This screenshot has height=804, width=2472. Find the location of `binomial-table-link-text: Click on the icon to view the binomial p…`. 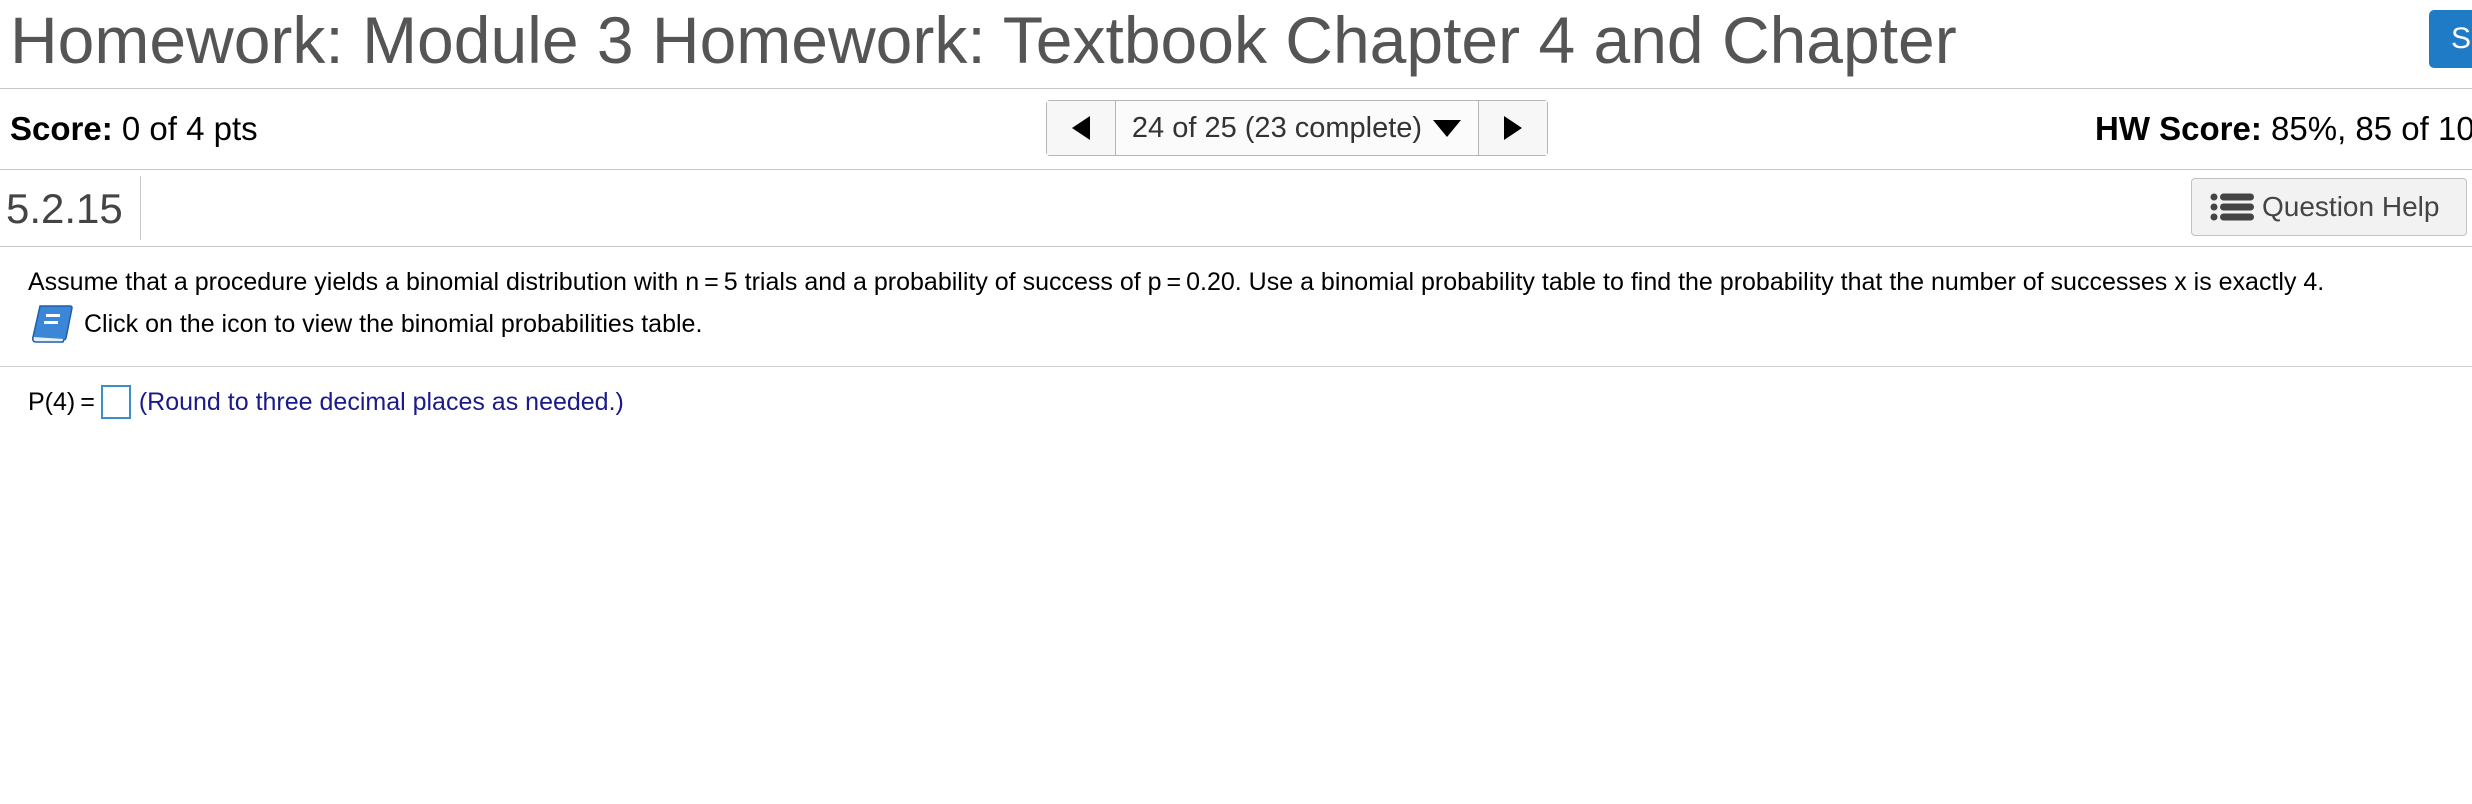

binomial-table-link-text: Click on the icon to view the binomial p… is located at coordinates (393, 323).